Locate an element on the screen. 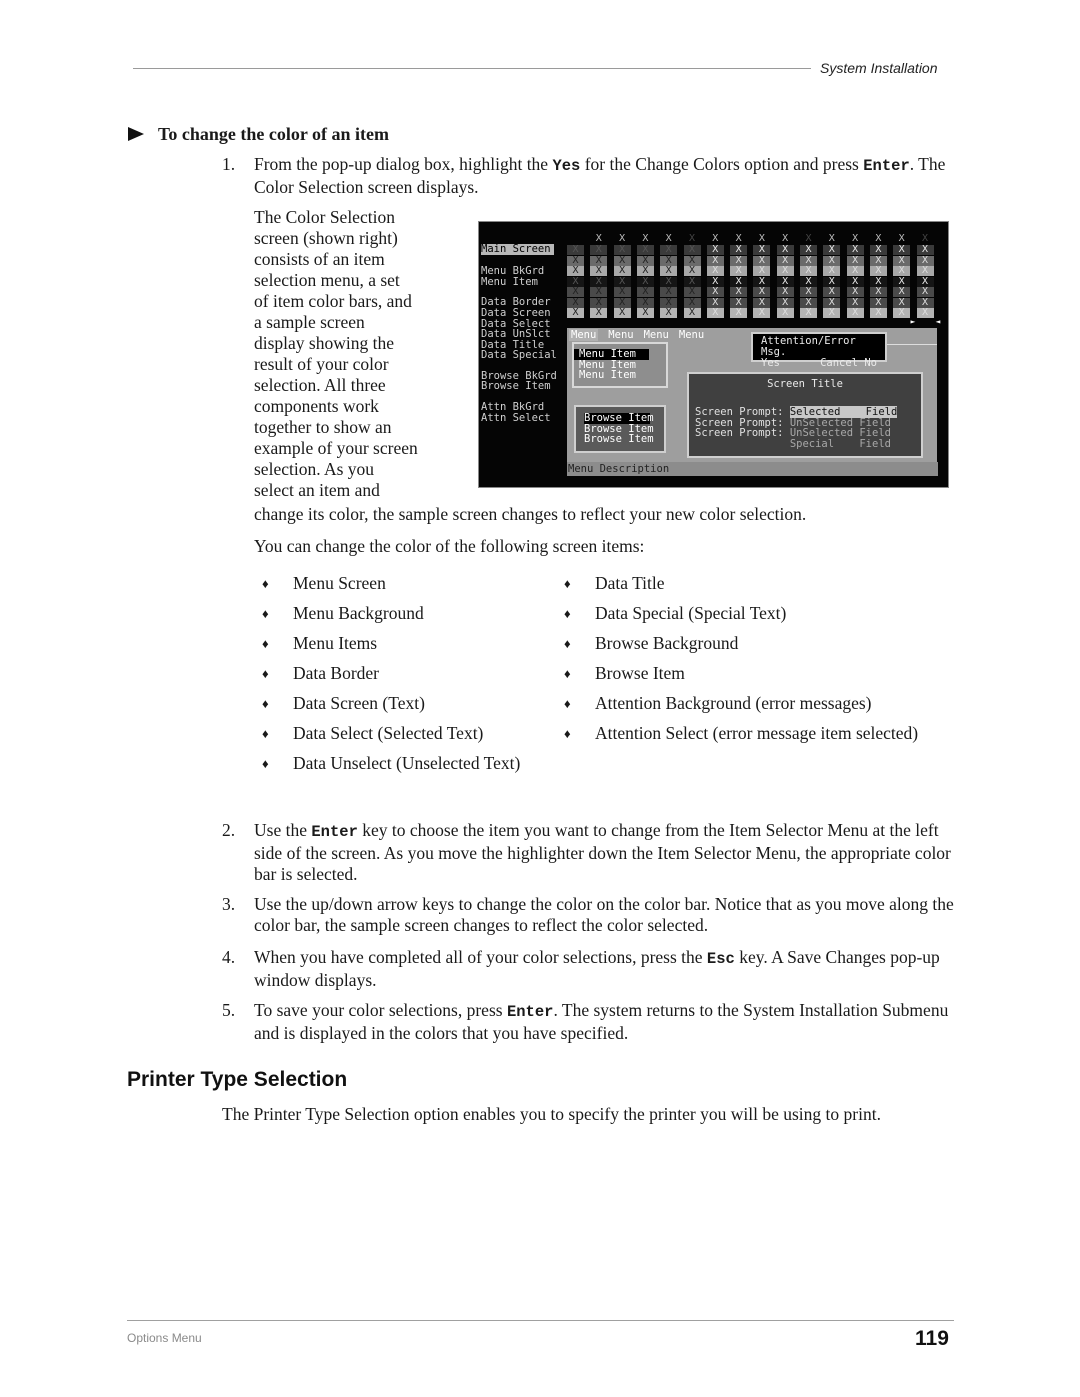 This screenshot has width=1080, height=1397. item-menu-entry: Data Special is located at coordinates (519, 355).